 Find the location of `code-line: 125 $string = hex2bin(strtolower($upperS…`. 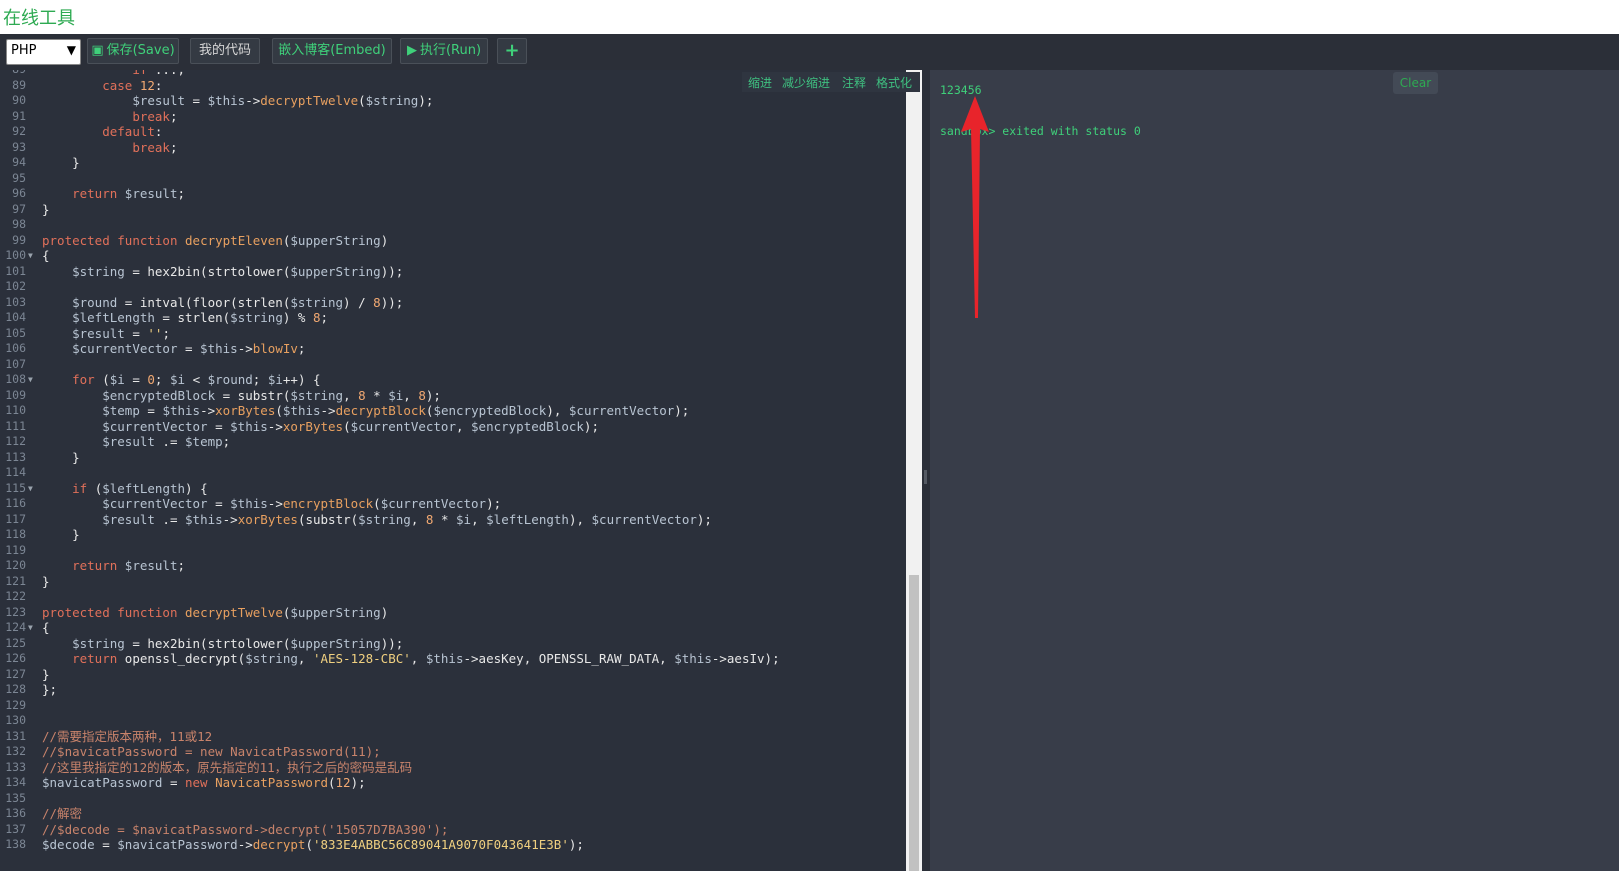

code-line: 125 $string = hex2bin(strtolower($upperS… is located at coordinates (453, 644).